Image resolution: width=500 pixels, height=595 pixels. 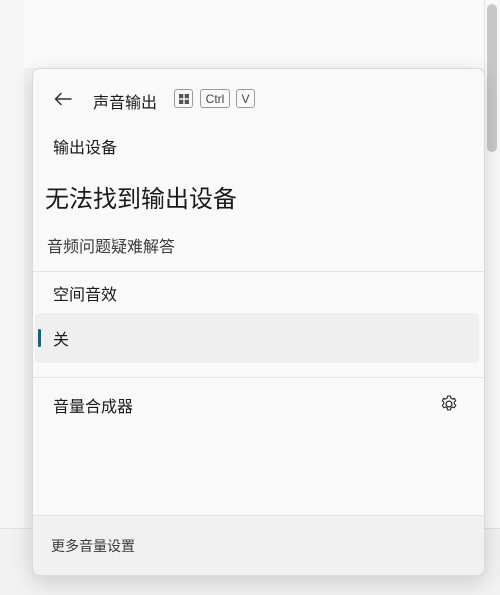 What do you see at coordinates (125, 102) in the screenshot?
I see `panel-title: 声音输出` at bounding box center [125, 102].